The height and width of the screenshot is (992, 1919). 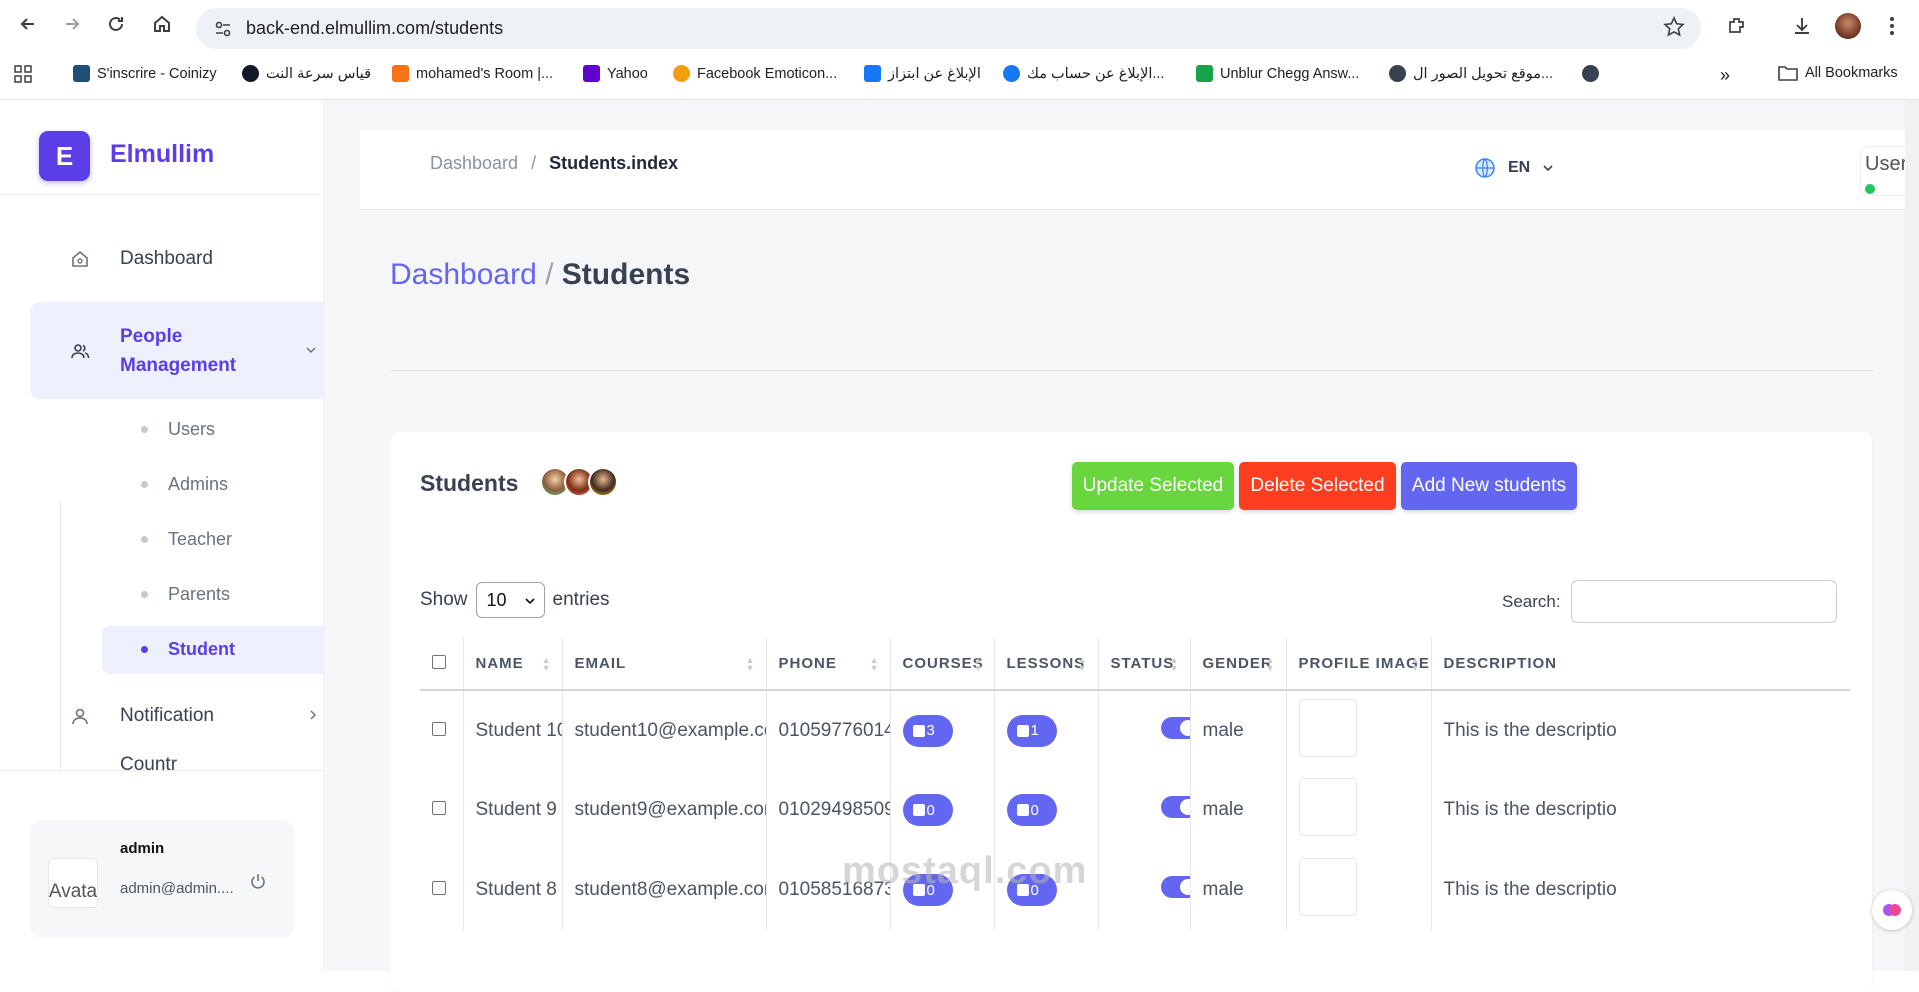 What do you see at coordinates (177, 716) in the screenshot?
I see `sidebar-item-notification: Notification` at bounding box center [177, 716].